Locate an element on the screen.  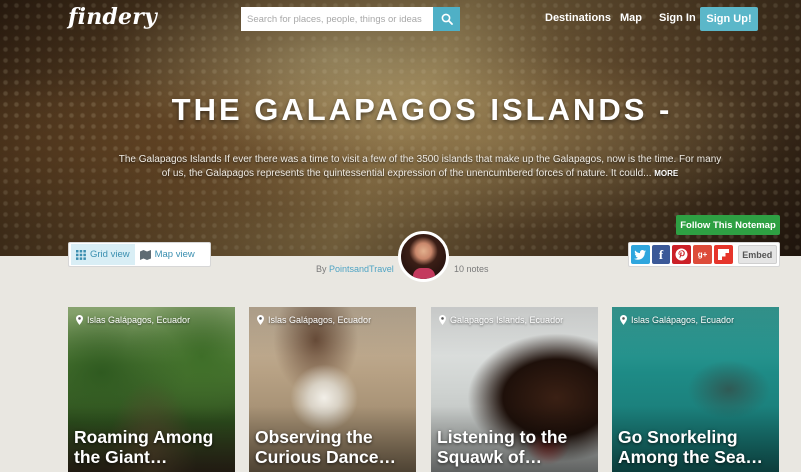
twitter-share-button is located at coordinates (640, 254).